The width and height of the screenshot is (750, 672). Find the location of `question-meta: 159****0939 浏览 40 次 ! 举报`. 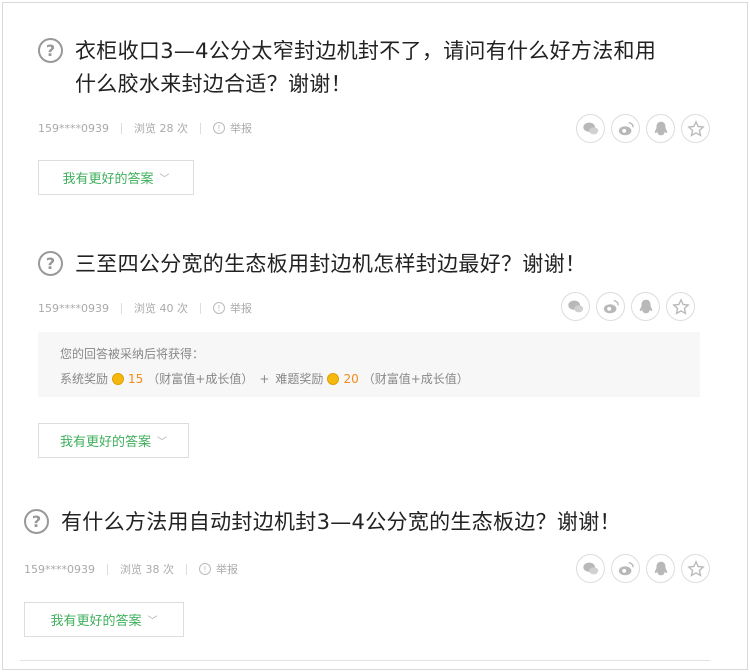

question-meta: 159****0939 浏览 40 次 ! 举报 is located at coordinates (145, 308).